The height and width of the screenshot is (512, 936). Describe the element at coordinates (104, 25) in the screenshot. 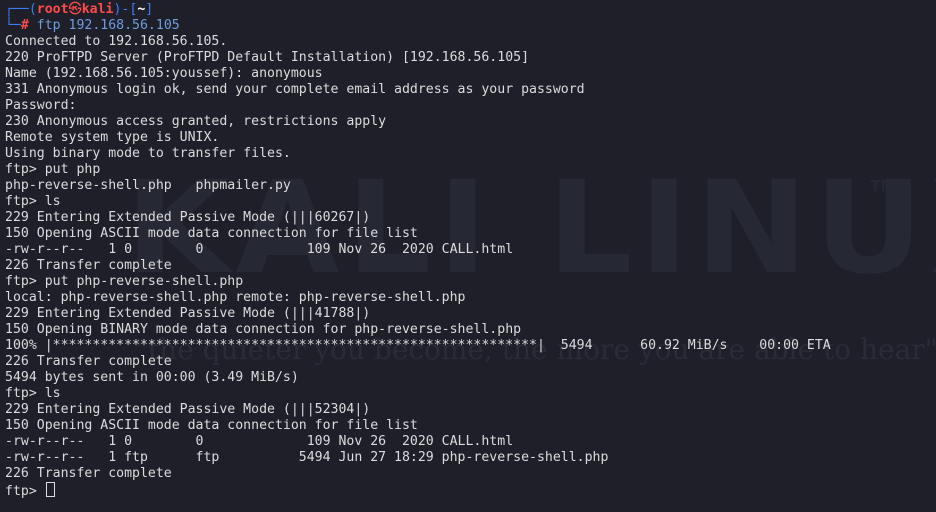

I see `prompt-command: ftp 192.168.56.105` at that location.